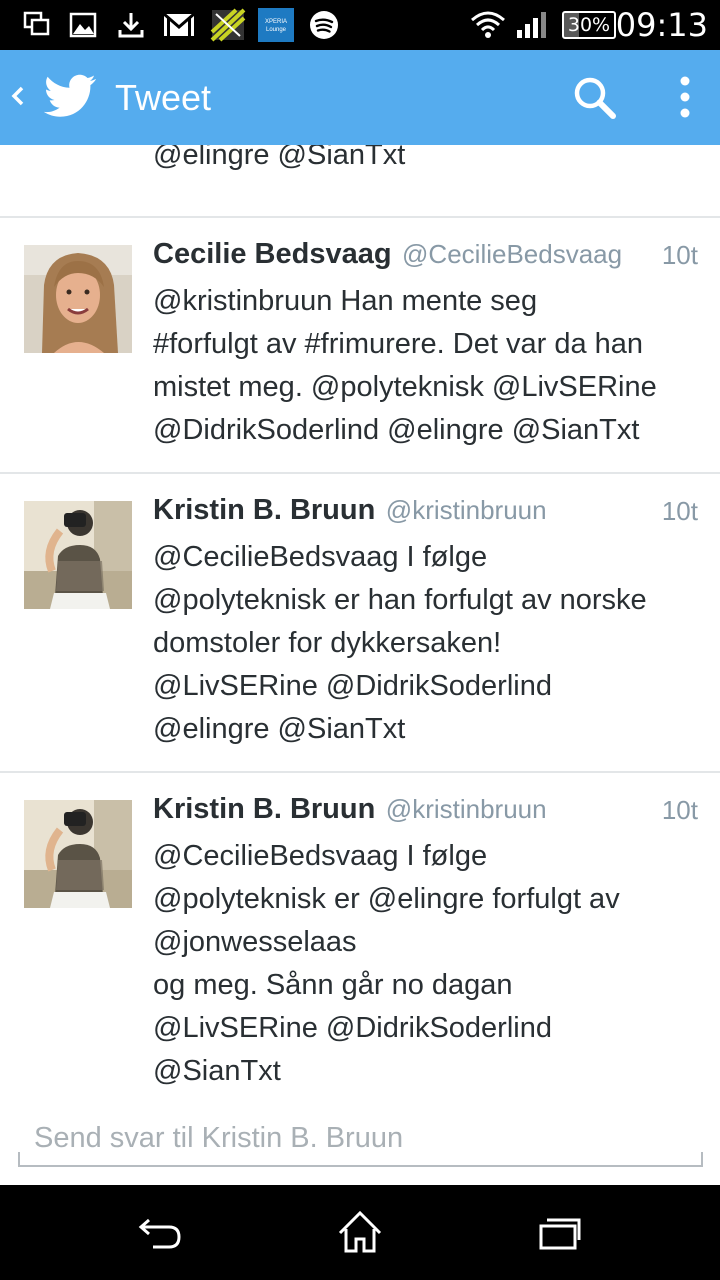 Image resolution: width=720 pixels, height=1280 pixels. Describe the element at coordinates (398, 344) in the screenshot. I see `tweet-text-line: #forfulgt av #frimurere. Det var da han` at that location.